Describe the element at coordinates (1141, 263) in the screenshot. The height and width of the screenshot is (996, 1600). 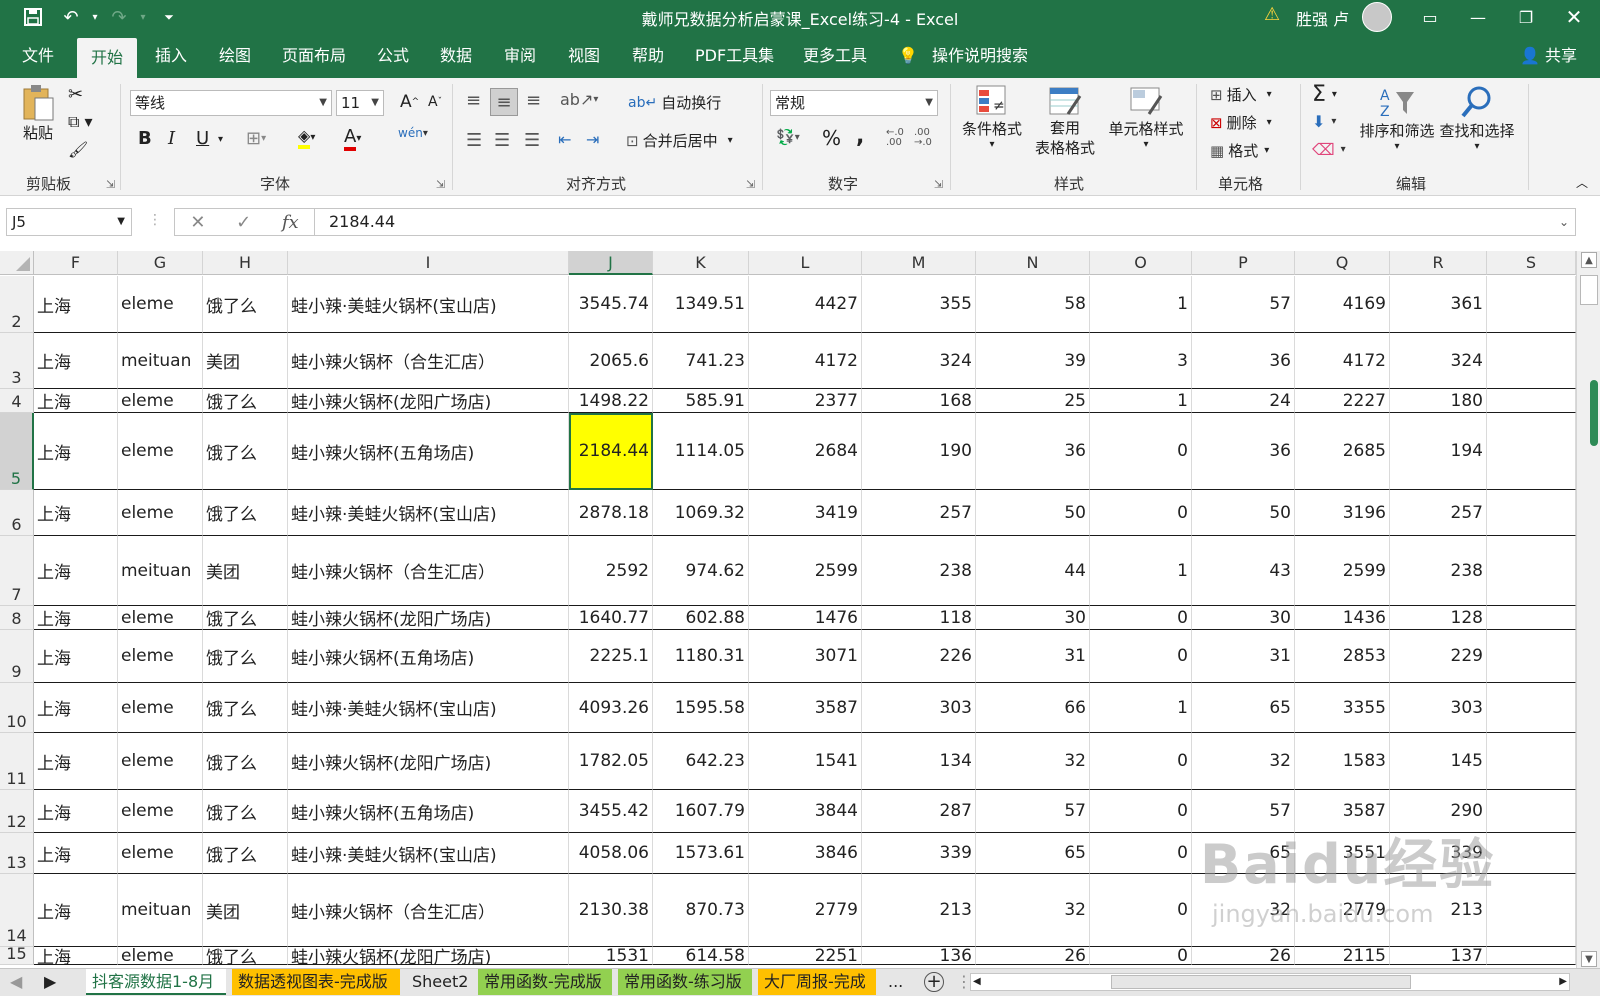
I see `column-header-o: O` at that location.